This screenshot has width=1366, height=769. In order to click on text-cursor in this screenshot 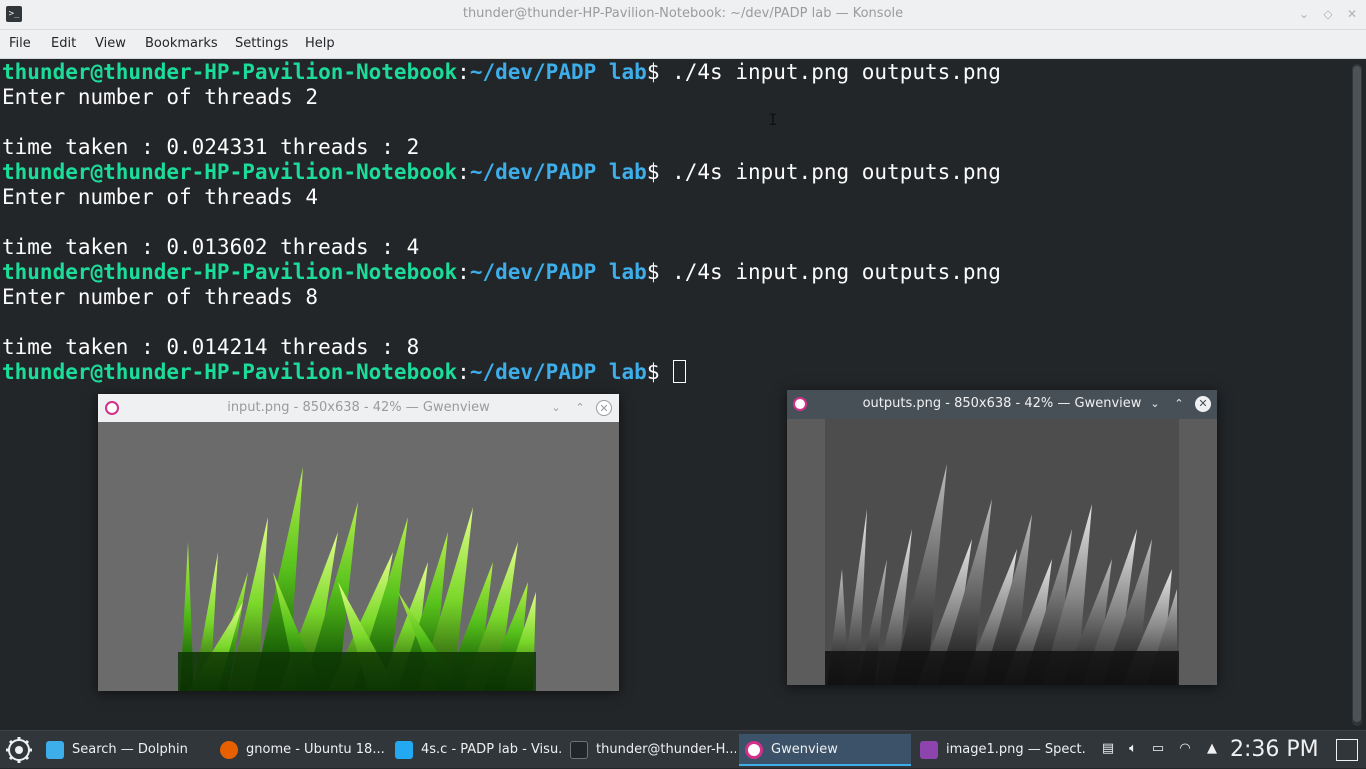, I will do `click(680, 371)`.